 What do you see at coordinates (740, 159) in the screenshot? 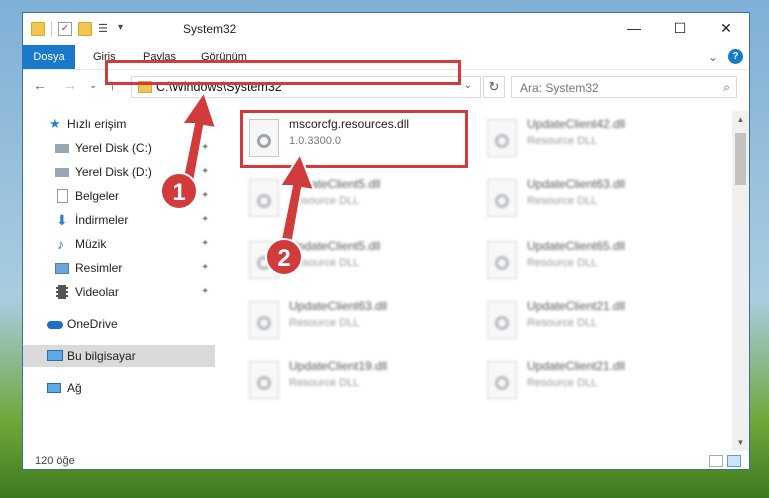
I see `scroll-thumb` at bounding box center [740, 159].